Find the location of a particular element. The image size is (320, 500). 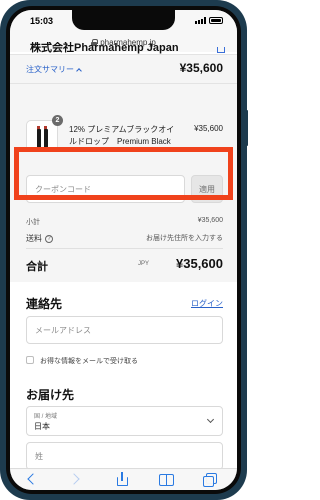

status-icons is located at coordinates (209, 20).